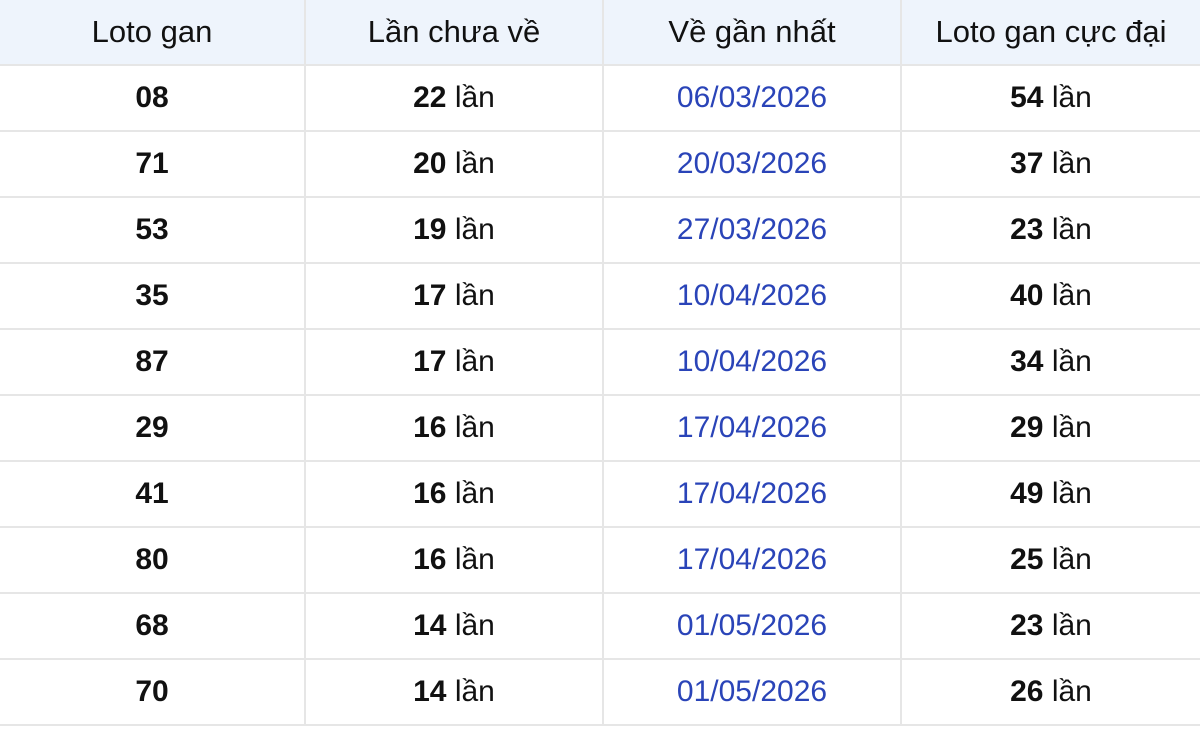  I want to click on max-gan-cell: 29 lần, so click(1050, 428).